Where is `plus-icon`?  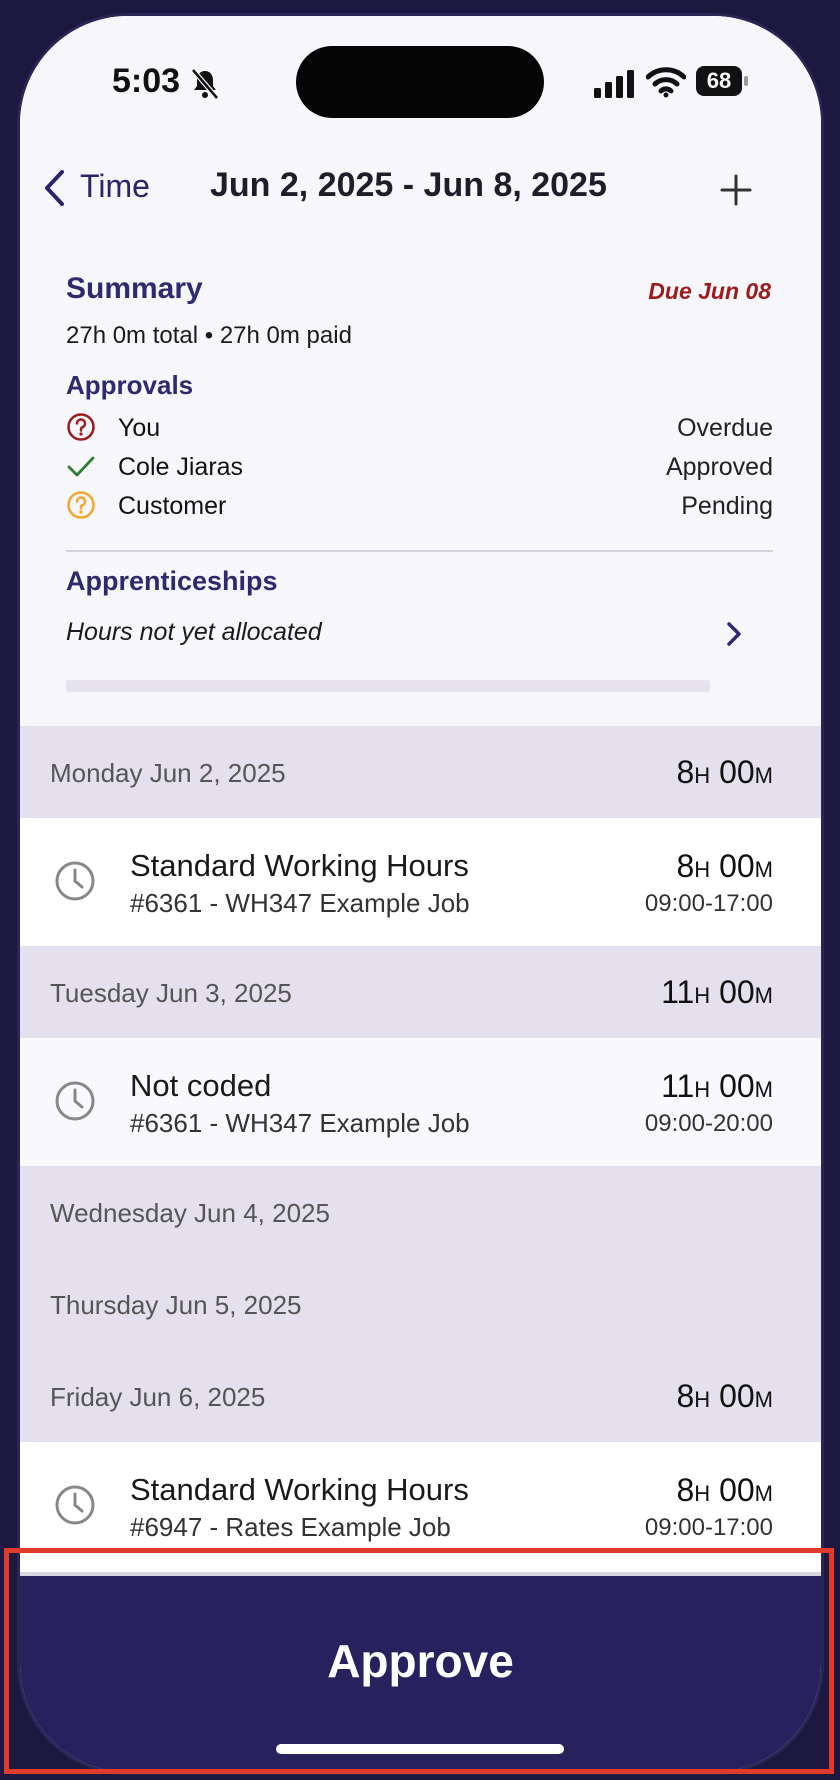
plus-icon is located at coordinates (736, 190).